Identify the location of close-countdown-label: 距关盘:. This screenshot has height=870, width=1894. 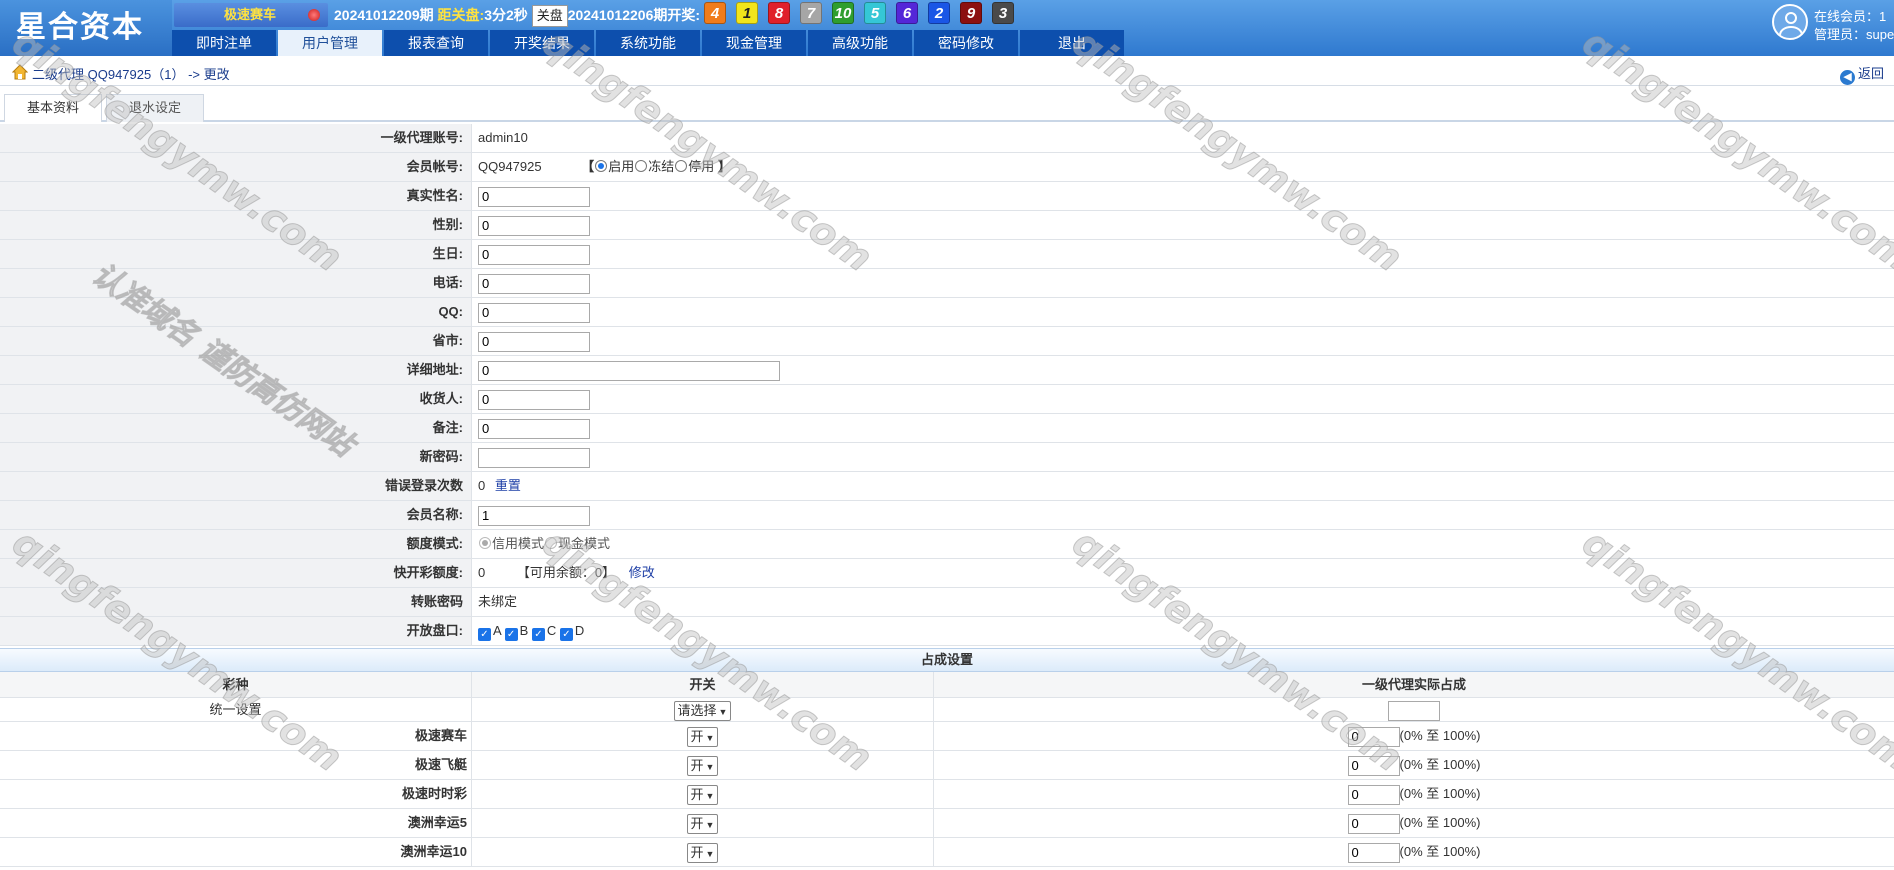
(461, 15).